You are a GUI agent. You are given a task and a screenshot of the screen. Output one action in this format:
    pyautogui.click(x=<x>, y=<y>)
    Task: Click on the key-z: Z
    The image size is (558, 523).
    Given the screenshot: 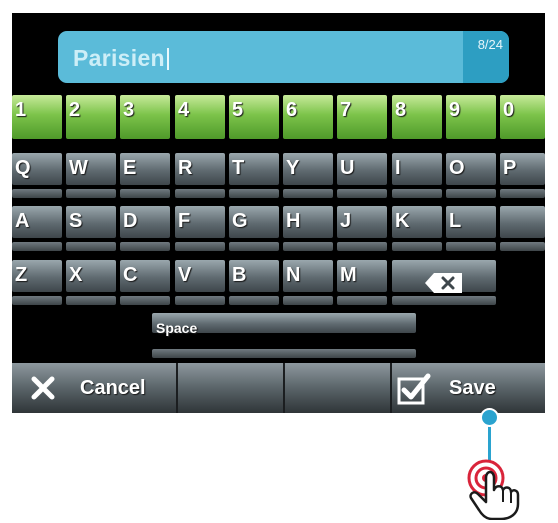 What is the action you would take?
    pyautogui.click(x=37, y=285)
    